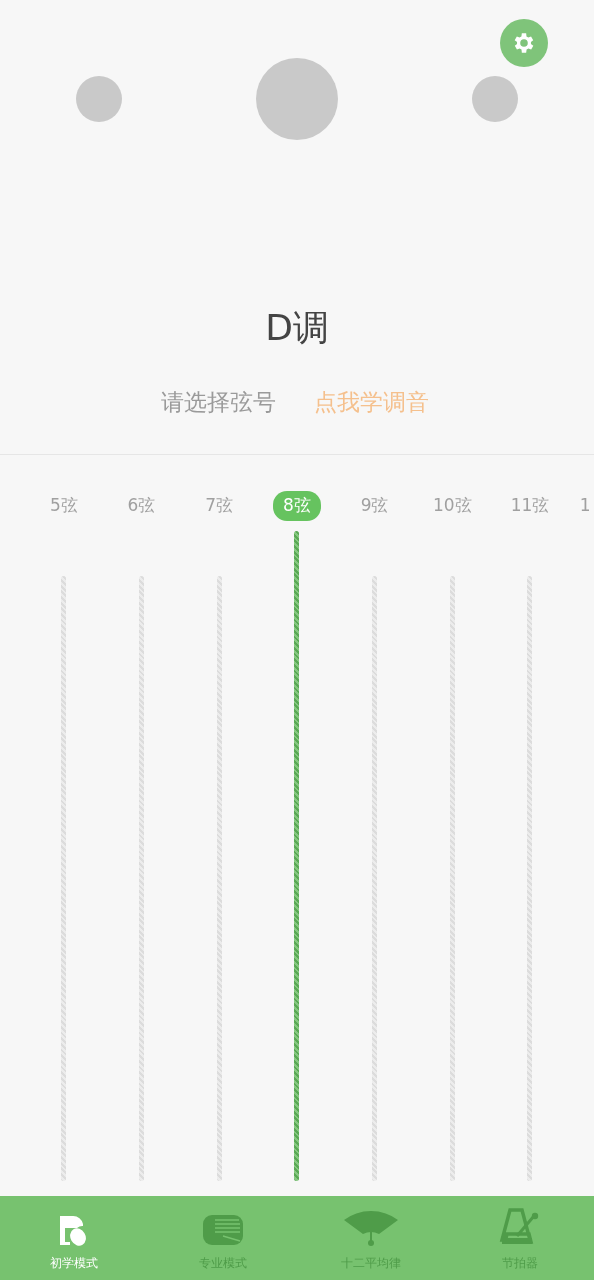 The width and height of the screenshot is (594, 1280). I want to click on learn-tuning-link: 点我学调音, so click(371, 402).